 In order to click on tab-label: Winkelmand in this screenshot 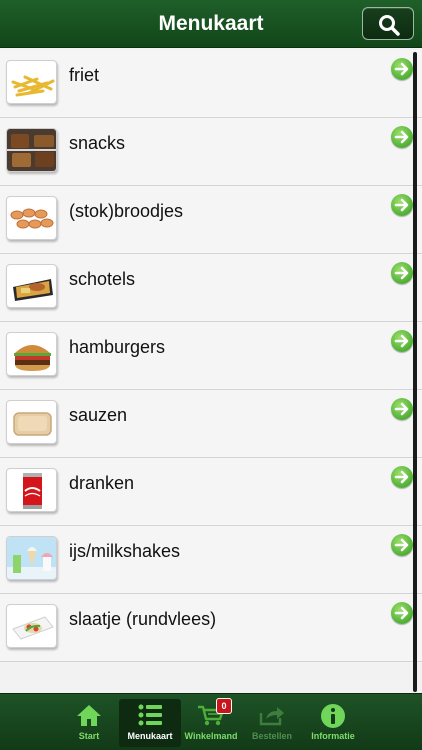, I will do `click(211, 736)`.